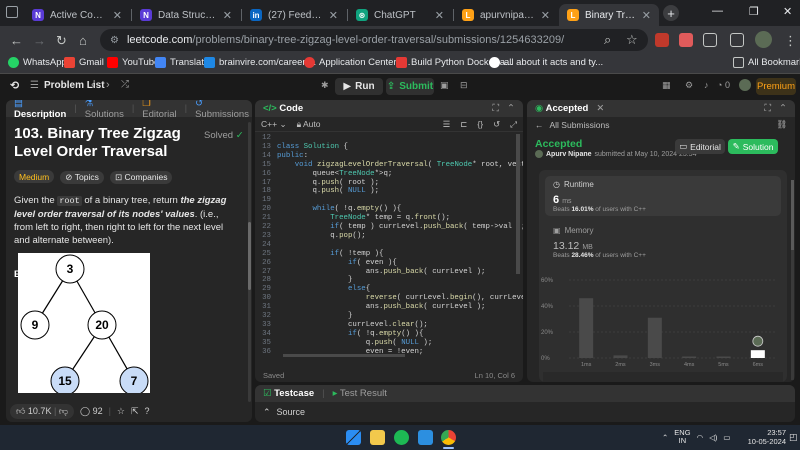 The width and height of the screenshot is (800, 450). What do you see at coordinates (448, 437) in the screenshot?
I see `chrome-icon` at bounding box center [448, 437].